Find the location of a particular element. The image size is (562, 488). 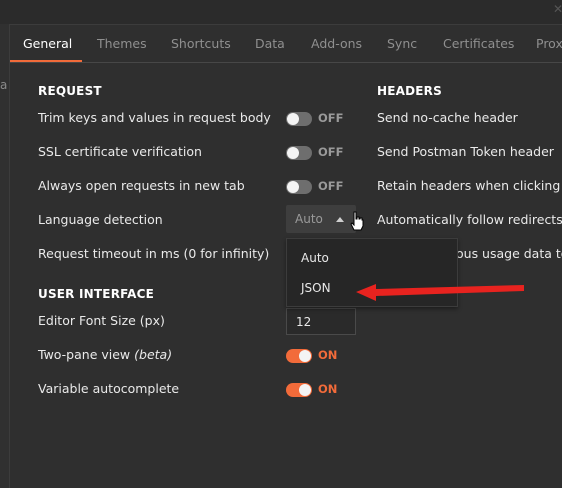

tab-proxy: Proxy is located at coordinates (549, 43).